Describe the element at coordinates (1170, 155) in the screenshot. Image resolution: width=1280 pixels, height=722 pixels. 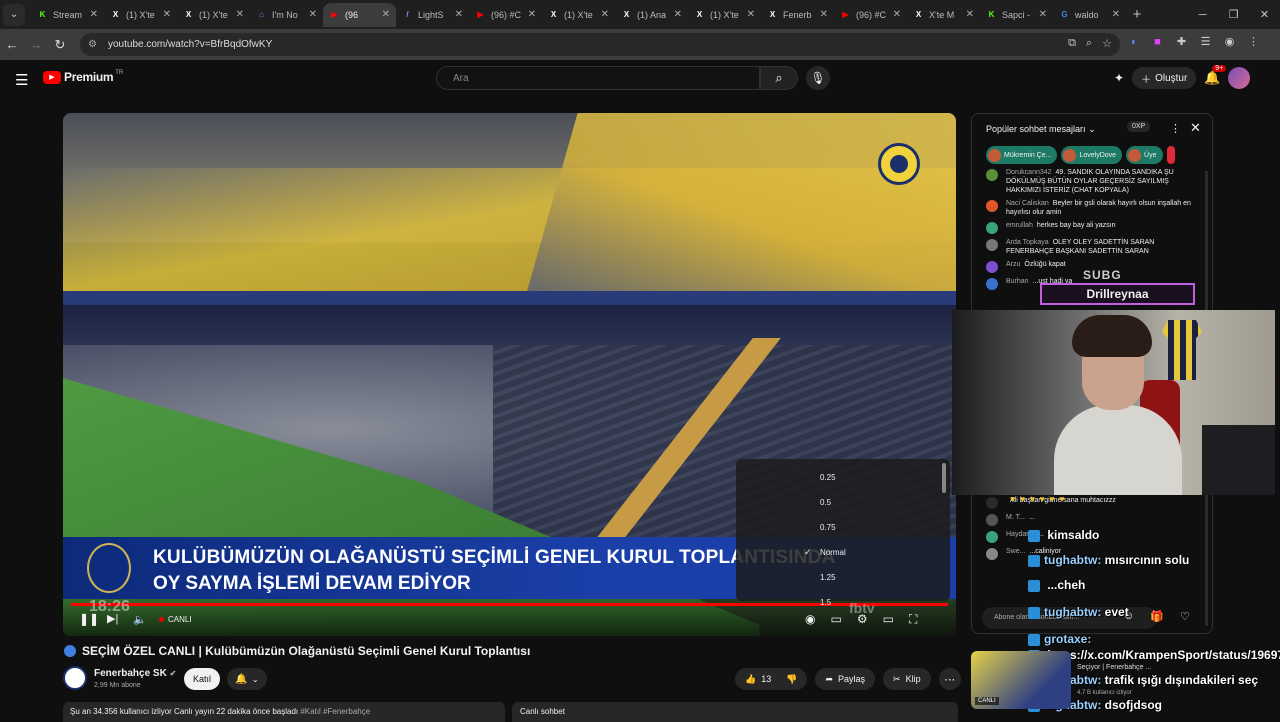
I see `pinned-donor-chip-overflow` at that location.